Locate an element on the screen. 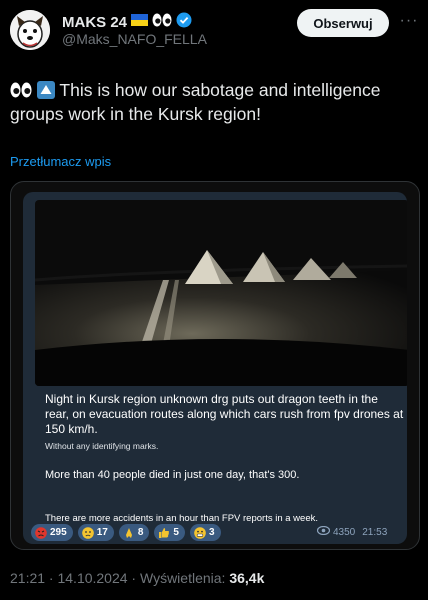 The image size is (428, 600). author-name-row: MAKS 24 is located at coordinates (127, 22).